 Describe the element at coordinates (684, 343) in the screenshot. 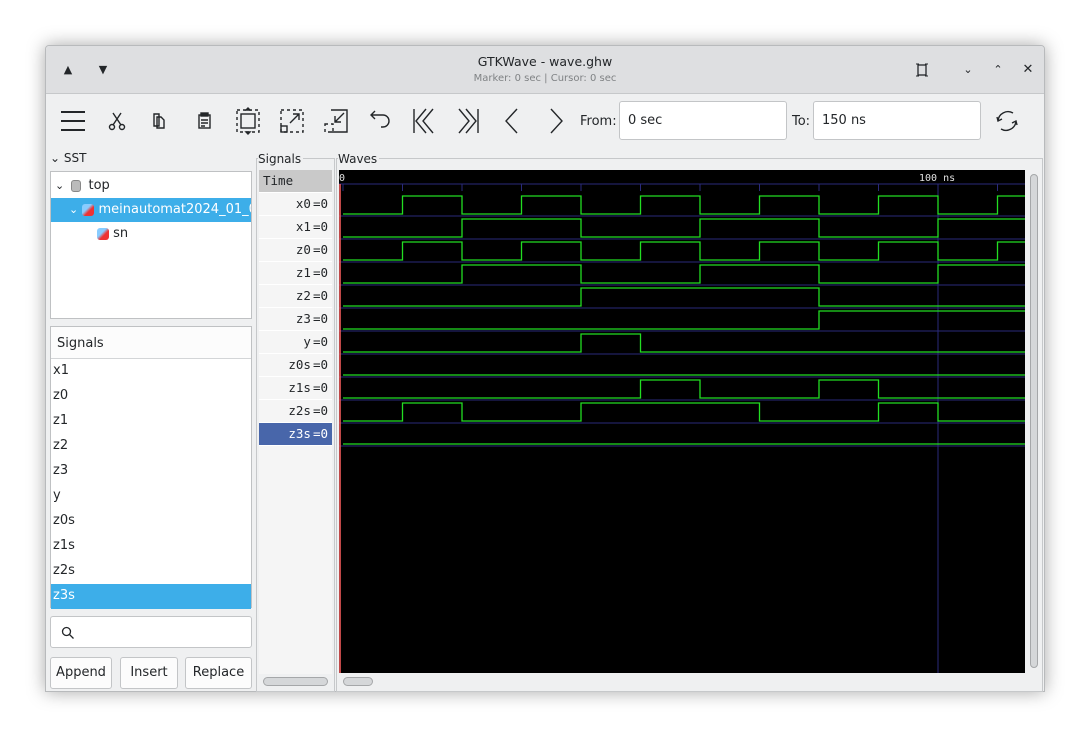

I see `wave-y` at that location.